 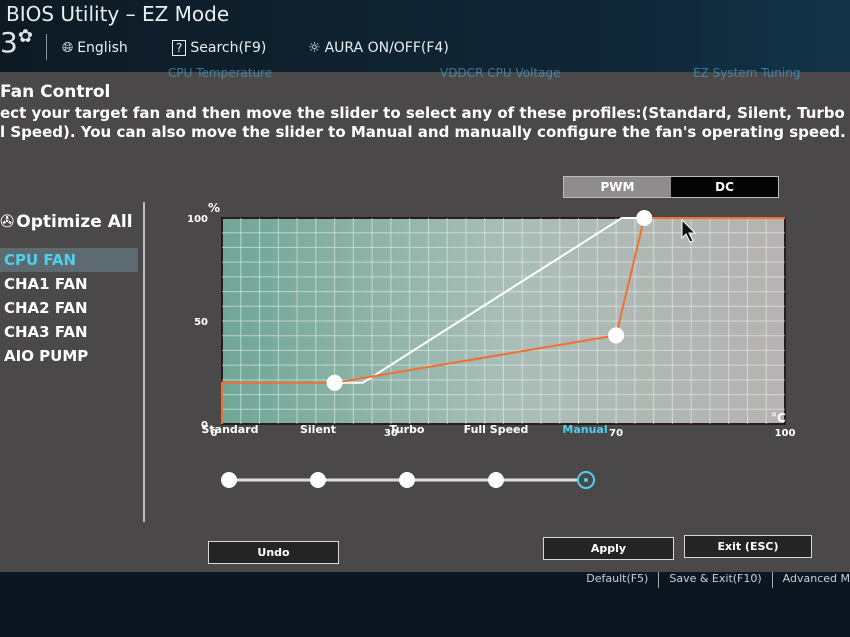 I want to click on profile-slider-knob, so click(x=586, y=480).